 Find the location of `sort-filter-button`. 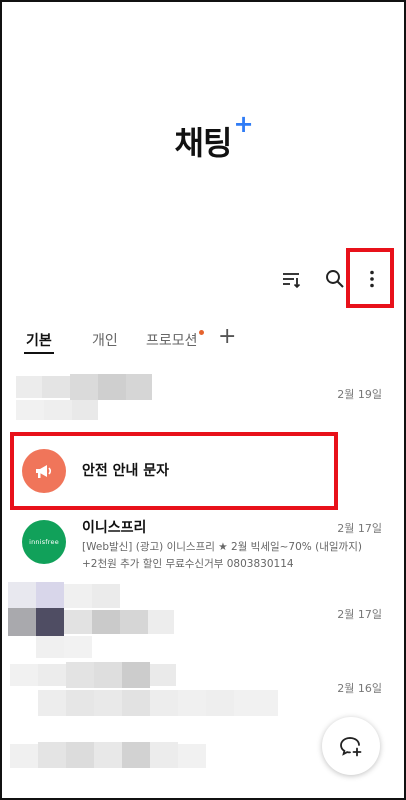

sort-filter-button is located at coordinates (291, 279).